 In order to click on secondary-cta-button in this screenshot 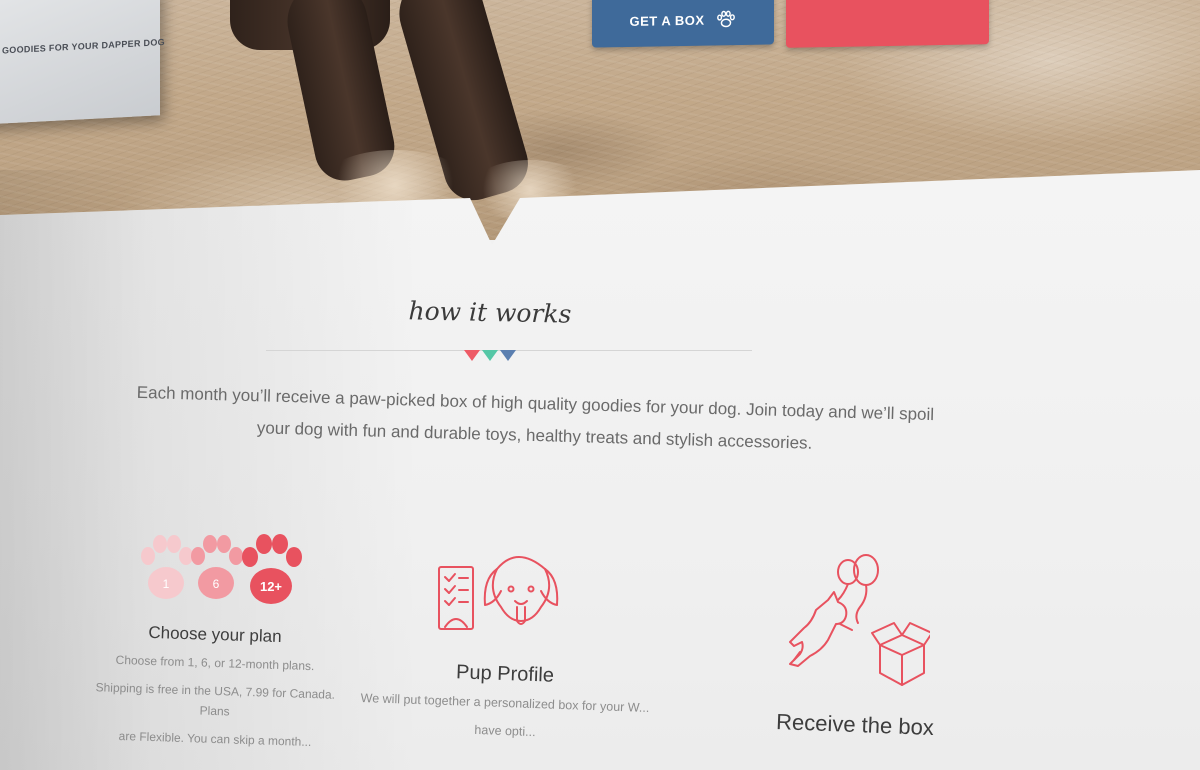, I will do `click(887, 24)`.